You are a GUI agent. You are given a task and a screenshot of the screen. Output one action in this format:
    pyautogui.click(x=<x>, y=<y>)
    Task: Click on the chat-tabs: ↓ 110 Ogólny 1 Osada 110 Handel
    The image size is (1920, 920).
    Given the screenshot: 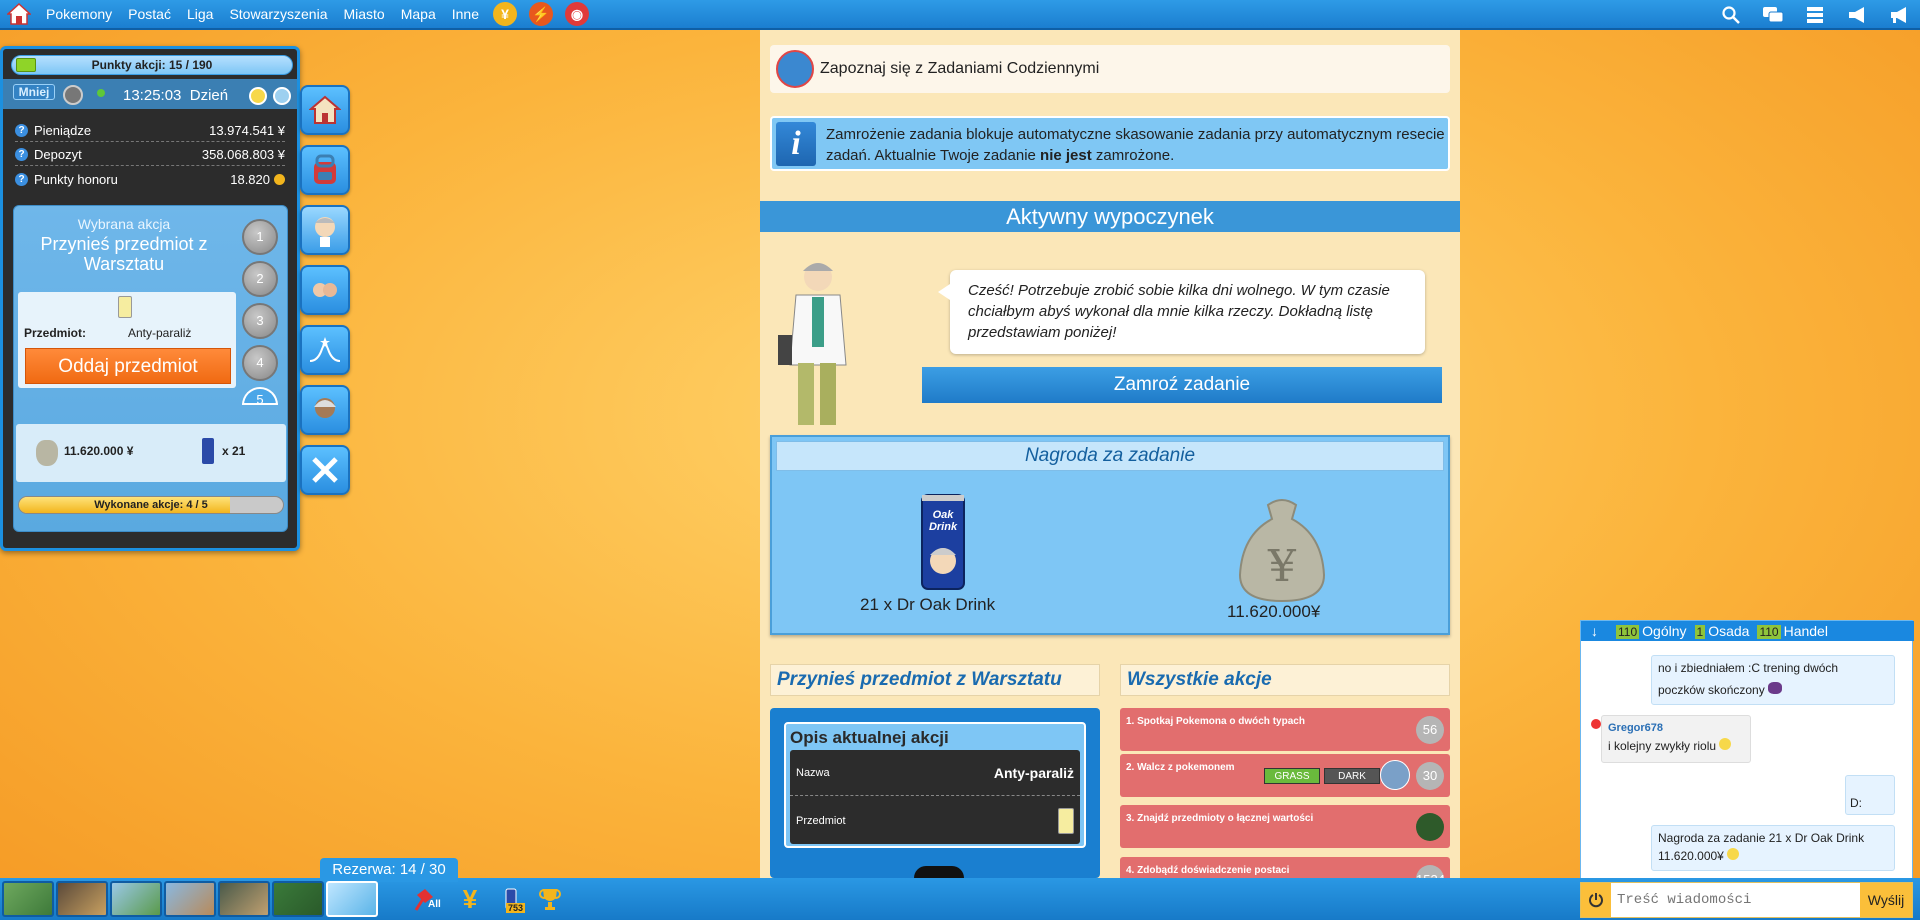 What is the action you would take?
    pyautogui.click(x=1747, y=631)
    